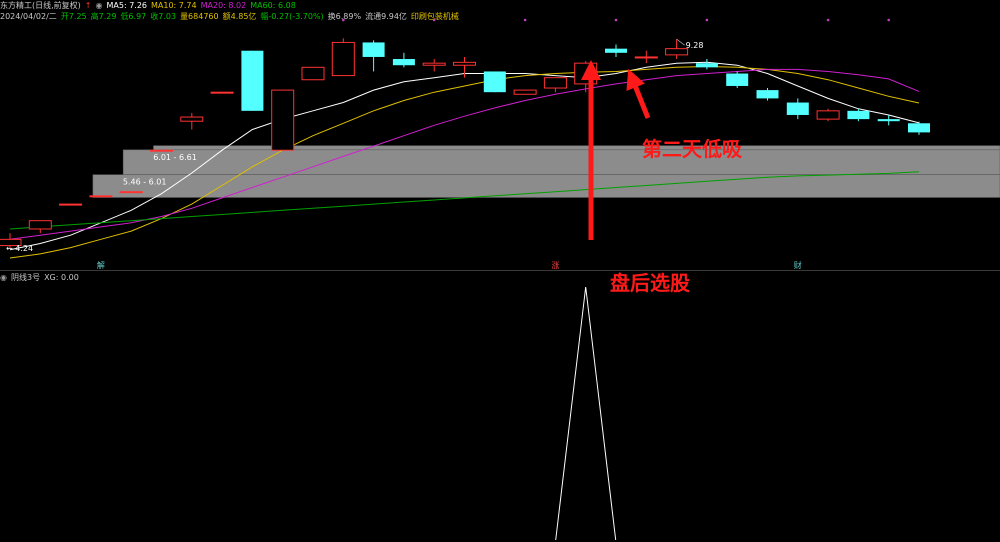 This screenshot has height=542, width=1000. I want to click on xg-indicator-panel, so click(586, 413).